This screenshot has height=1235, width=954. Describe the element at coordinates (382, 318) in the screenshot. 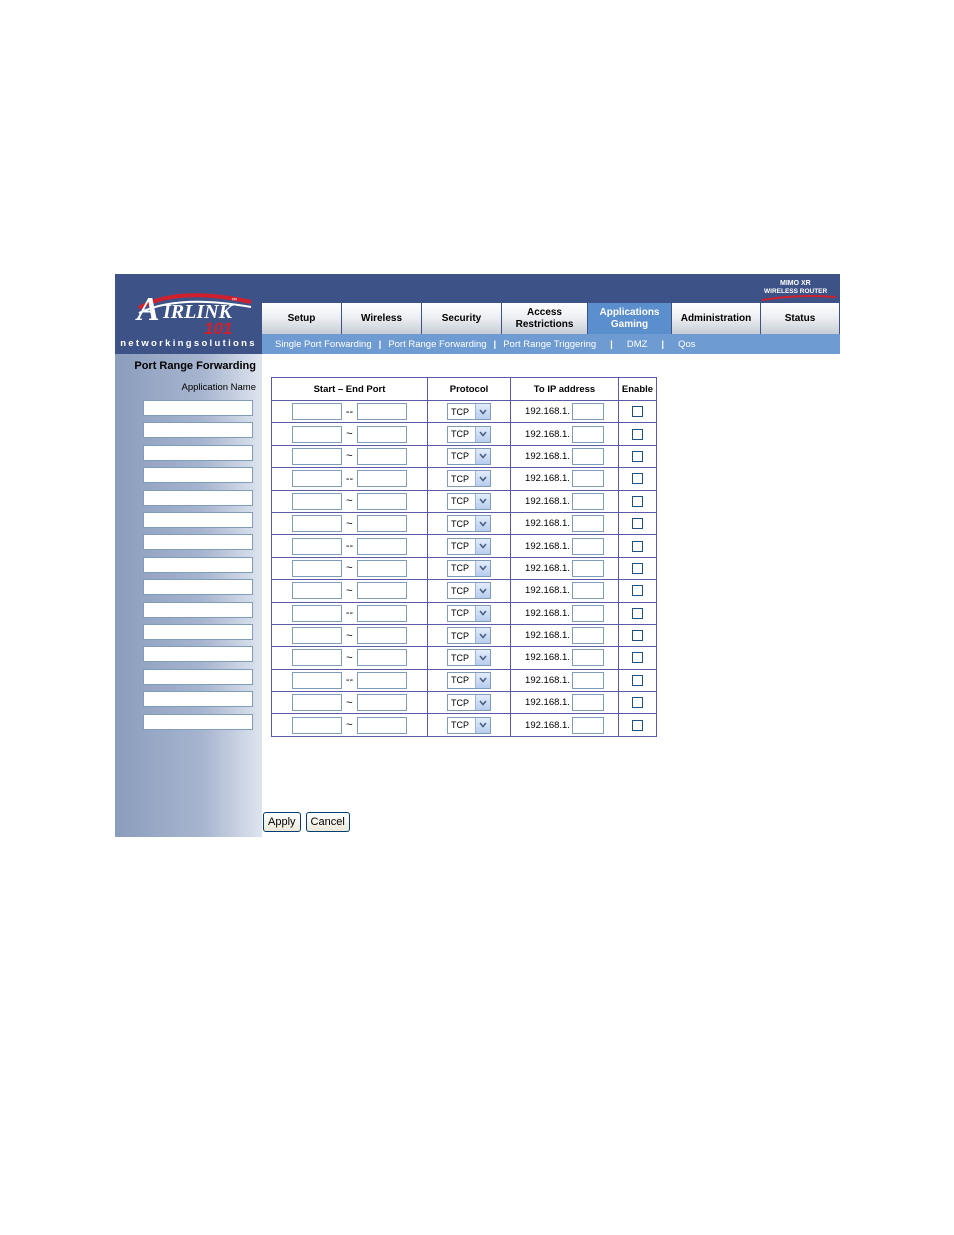

I see `tab-wireless: Wireless` at that location.